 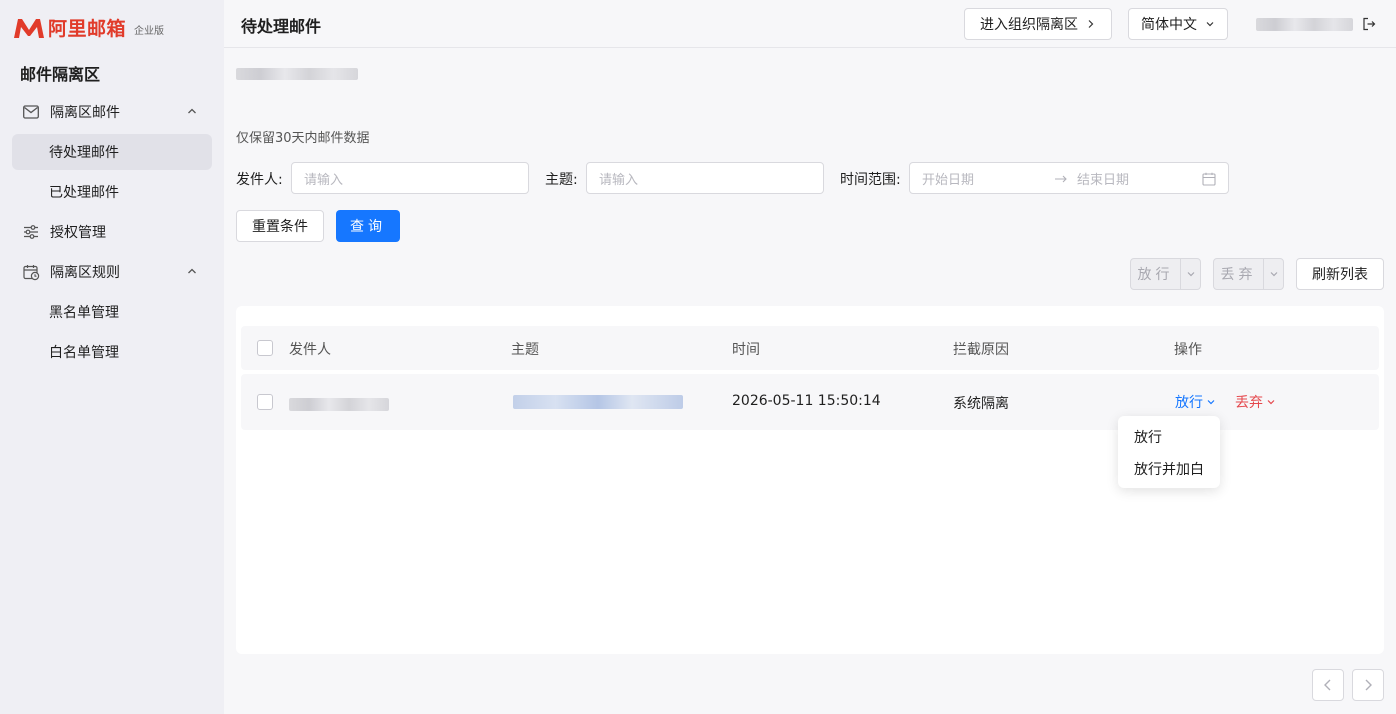 I want to click on menu-item-release: 放行, so click(x=1169, y=438).